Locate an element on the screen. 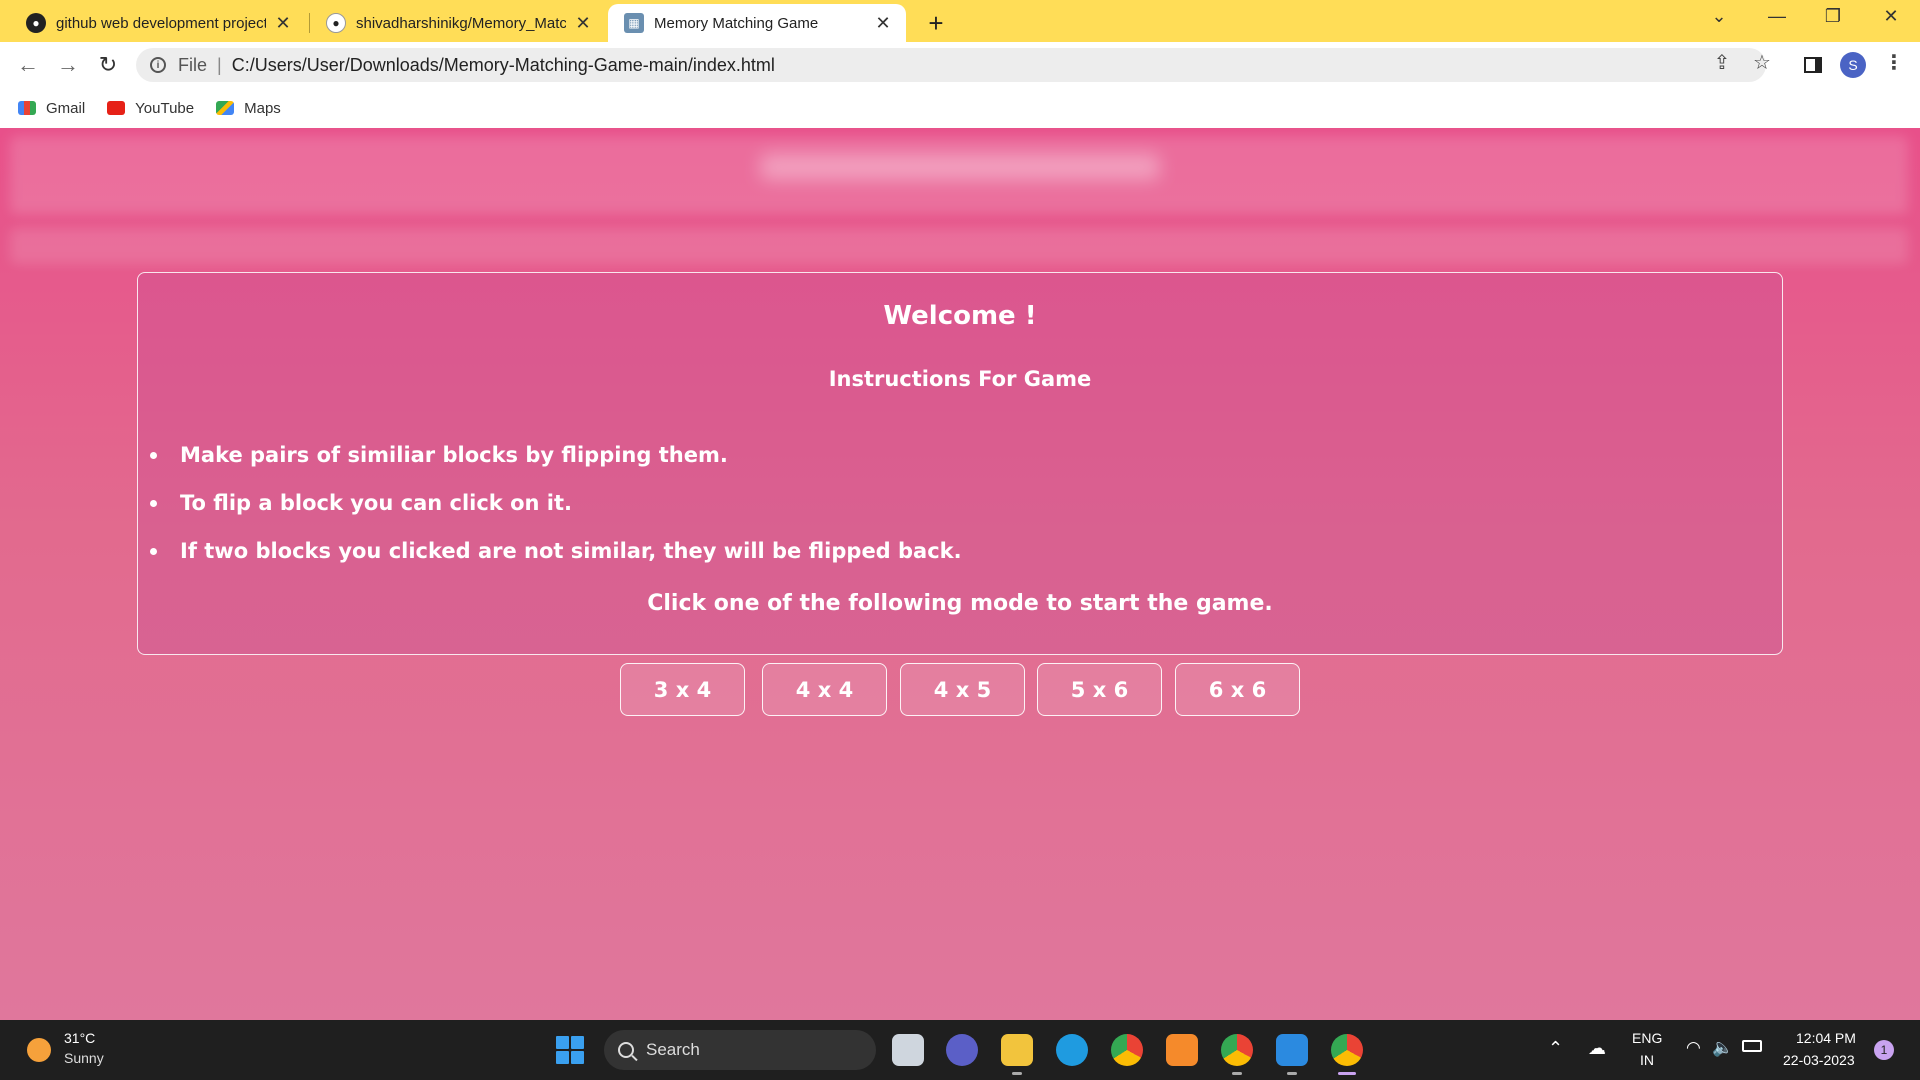 The height and width of the screenshot is (1080, 1920). youtube-icon is located at coordinates (116, 108).